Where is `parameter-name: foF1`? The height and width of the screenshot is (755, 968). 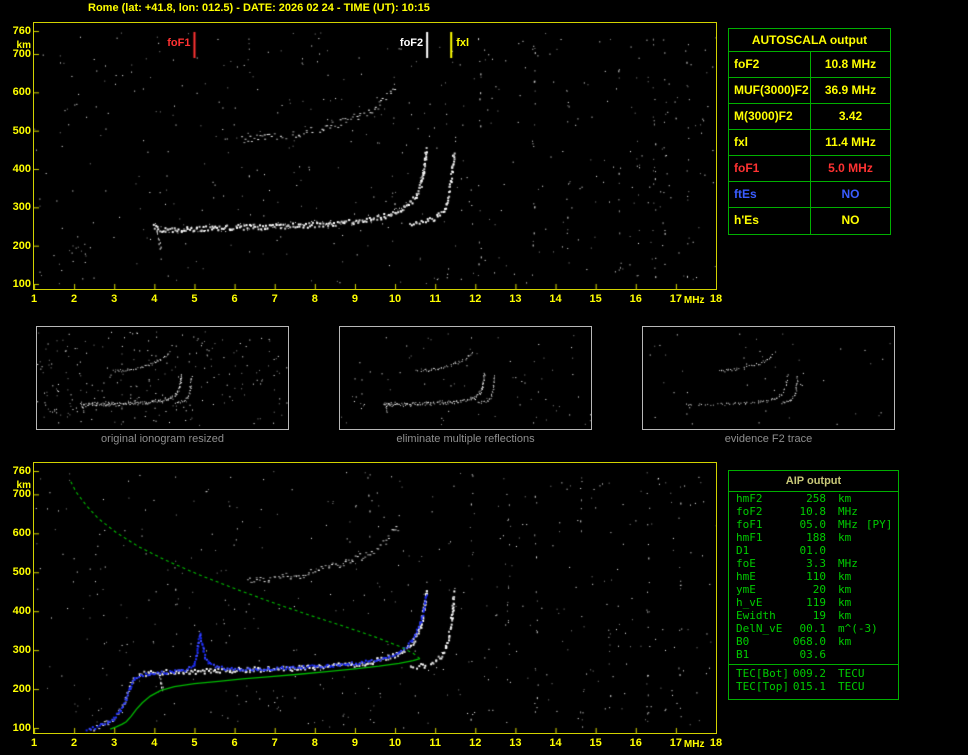
parameter-name: foF1 is located at coordinates (770, 168).